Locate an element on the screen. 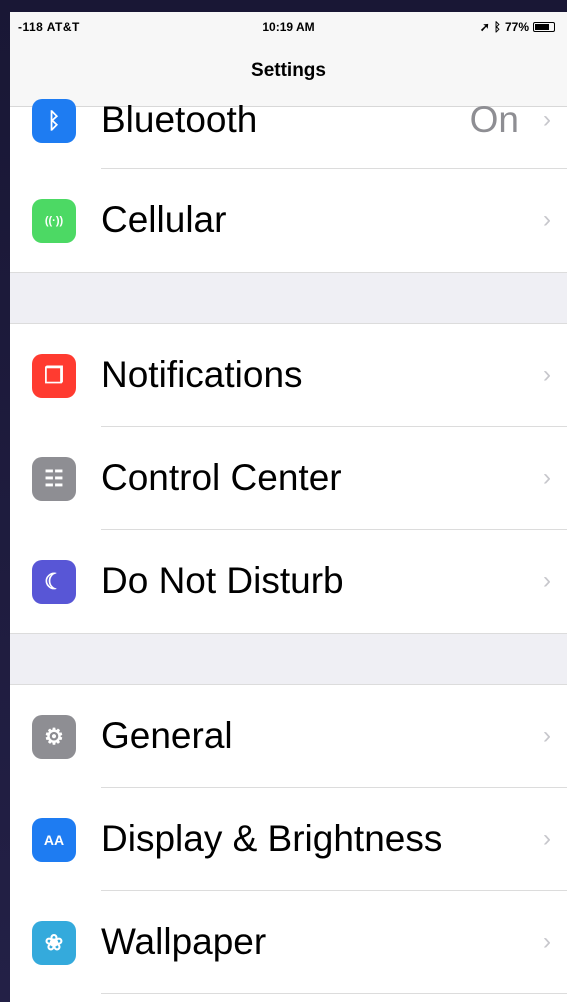 This screenshot has height=1002, width=567. settings-row-label: Control Center is located at coordinates (221, 477).